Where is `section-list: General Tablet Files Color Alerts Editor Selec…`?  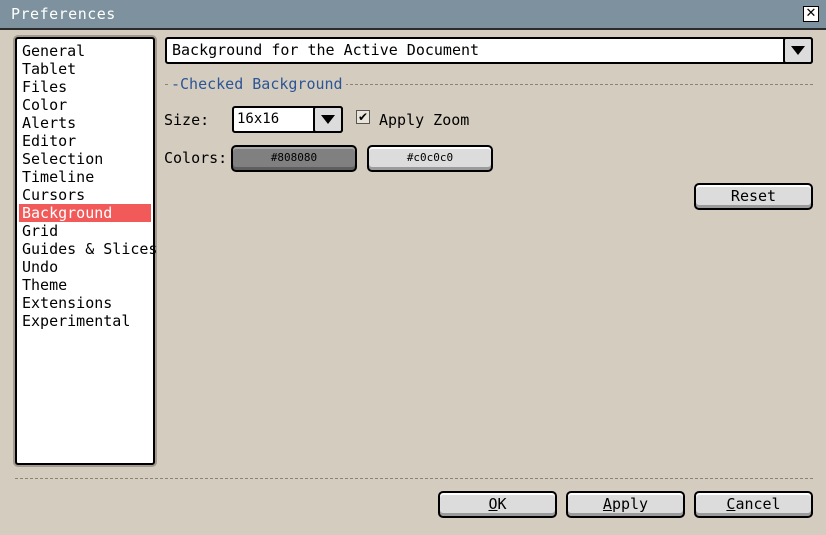
section-list: General Tablet Files Color Alerts Editor Selec… is located at coordinates (86, 251).